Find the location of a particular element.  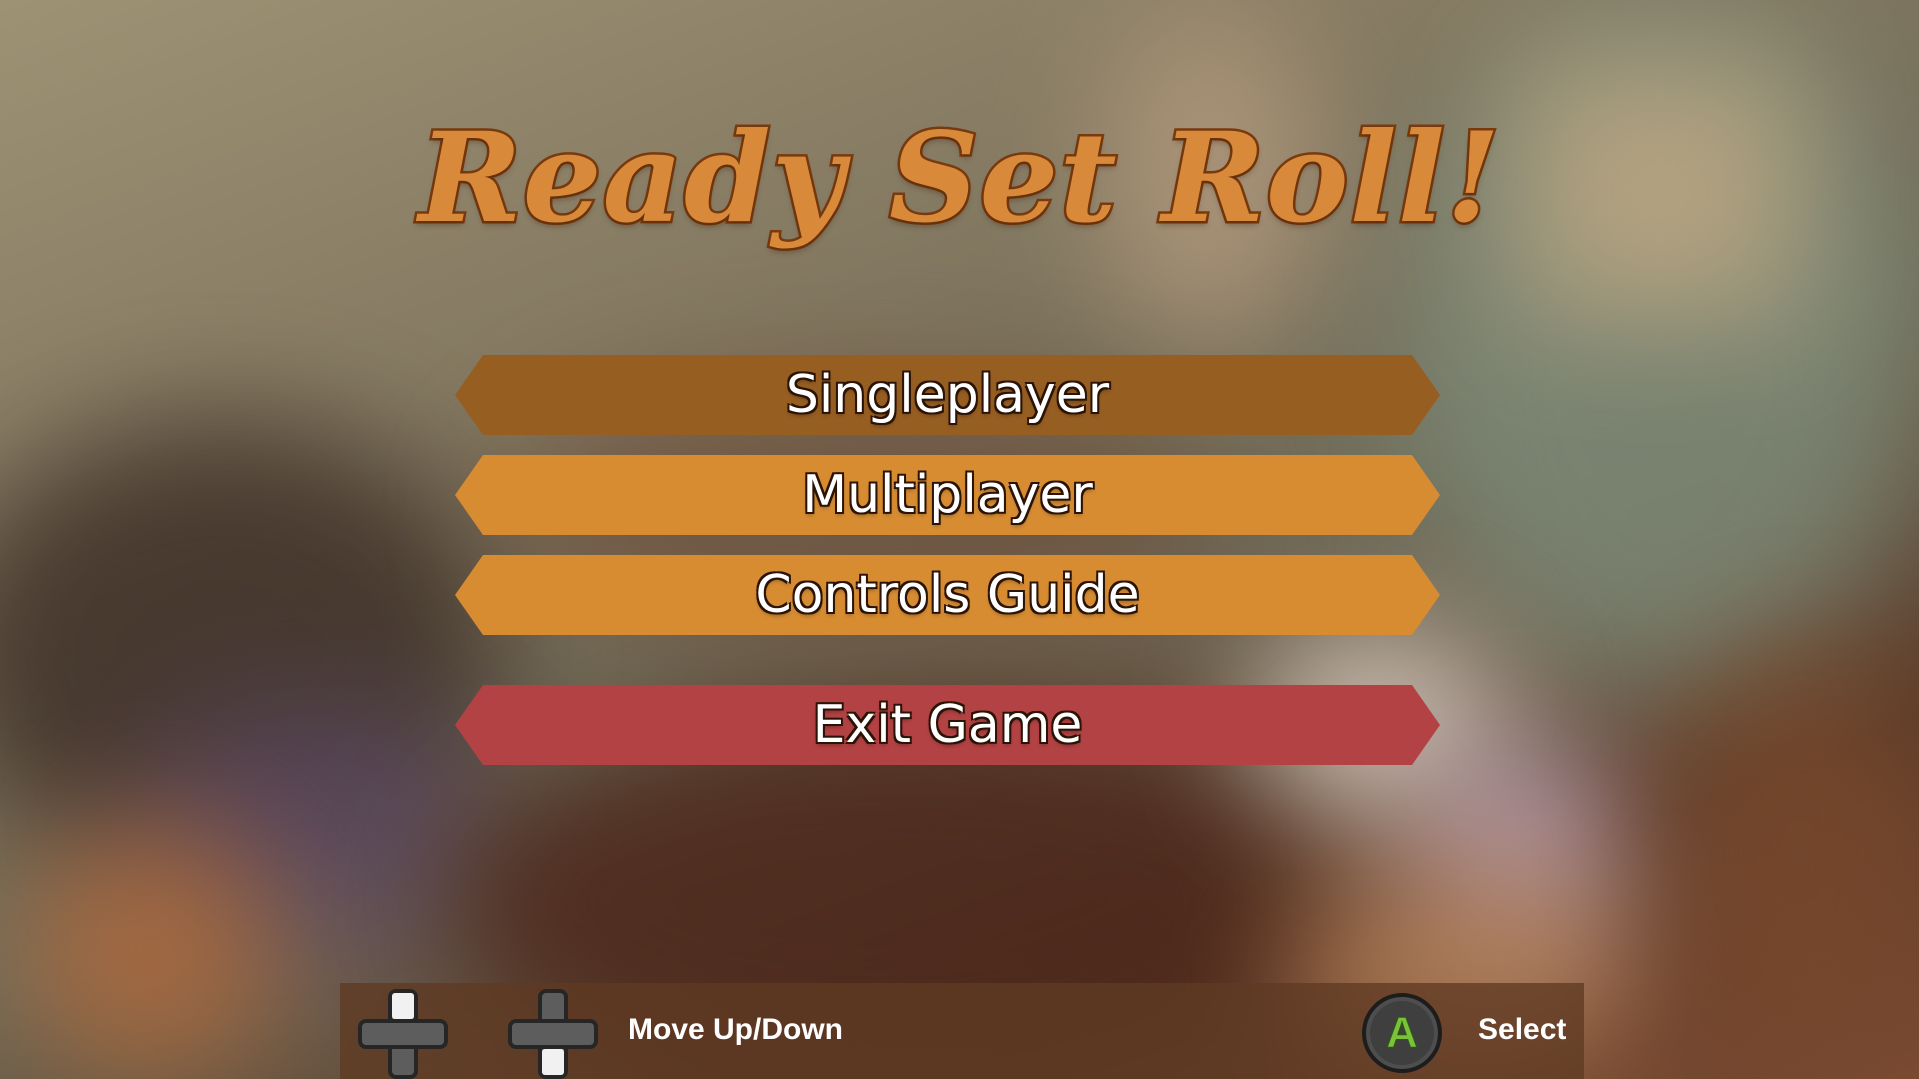

singleplayer-button: Singleplayer is located at coordinates (947, 395).